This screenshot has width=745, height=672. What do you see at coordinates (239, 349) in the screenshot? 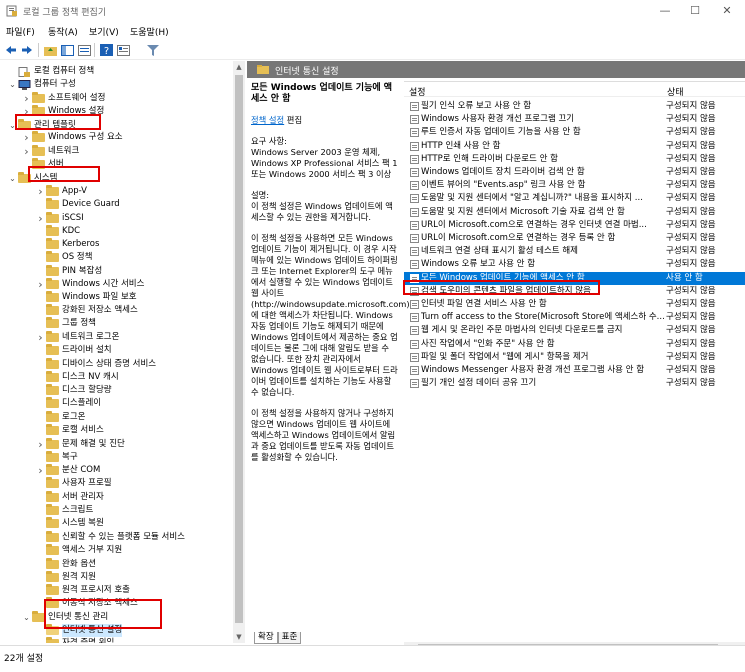
I see `scroll-thumb` at bounding box center [239, 349].